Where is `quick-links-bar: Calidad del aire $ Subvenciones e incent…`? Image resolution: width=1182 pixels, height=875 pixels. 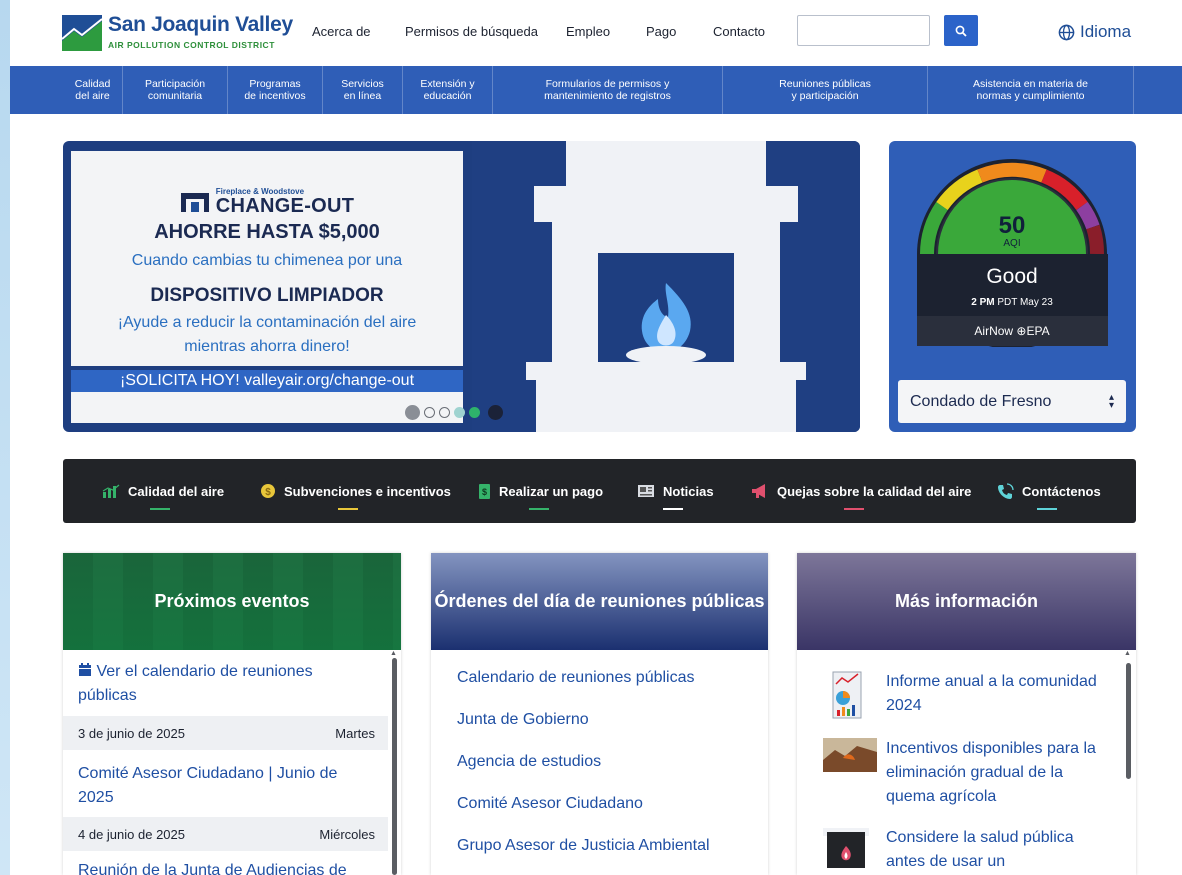
quick-links-bar: Calidad del aire $ Subvenciones e incent… is located at coordinates (599, 491).